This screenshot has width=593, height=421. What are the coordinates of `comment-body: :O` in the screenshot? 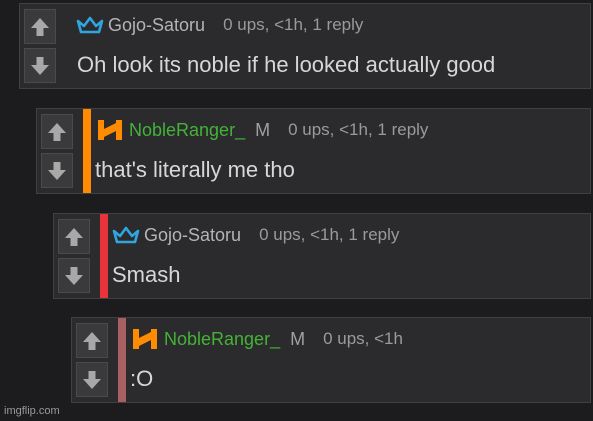 It's located at (142, 378).